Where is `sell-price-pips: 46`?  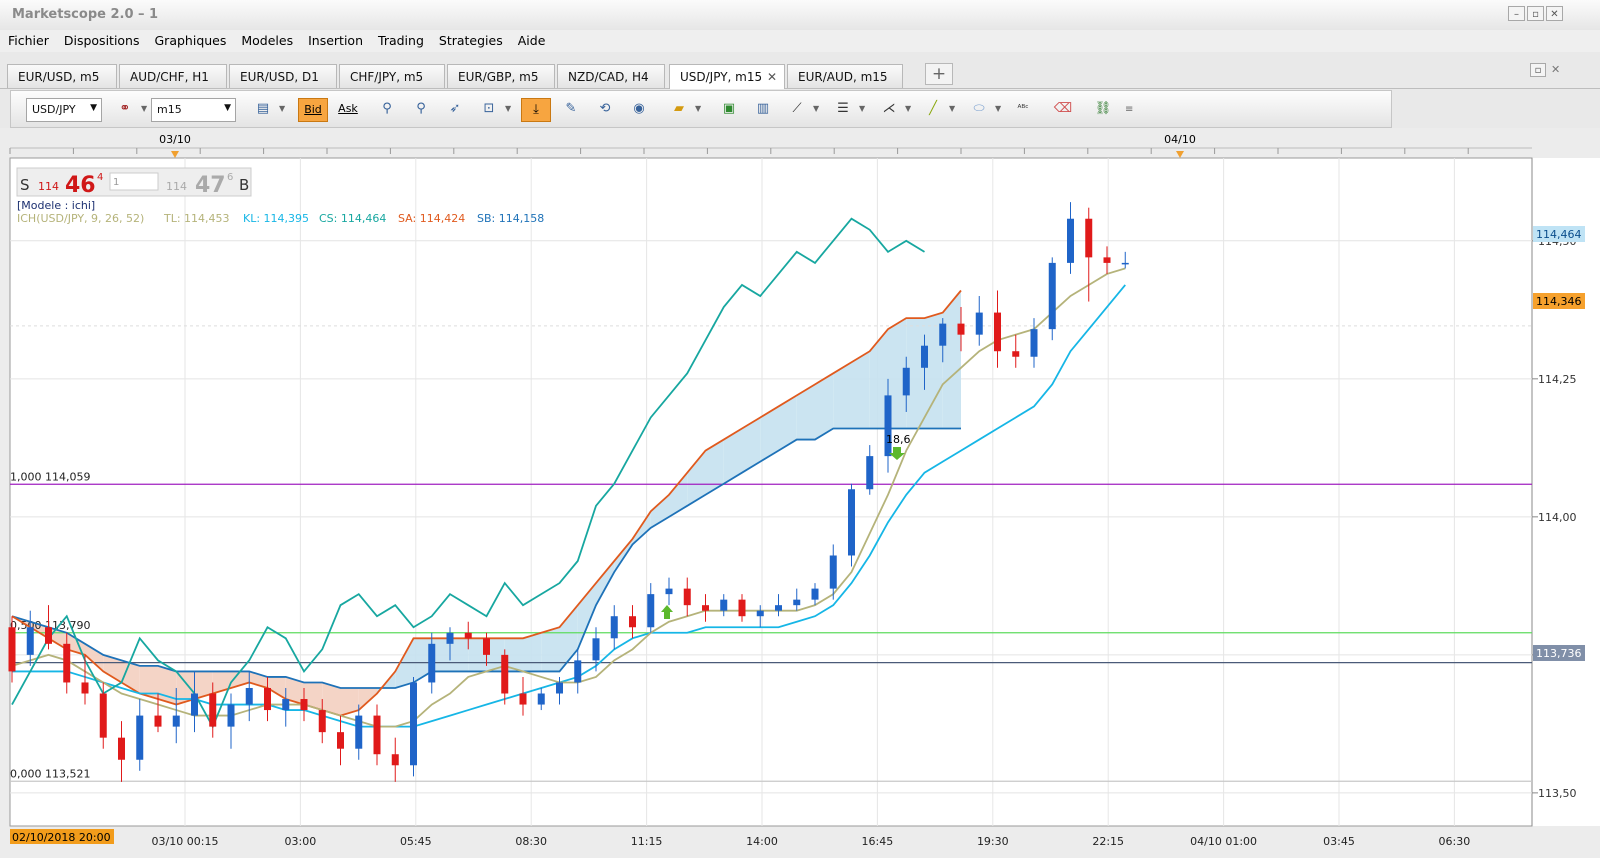 sell-price-pips: 46 is located at coordinates (80, 185).